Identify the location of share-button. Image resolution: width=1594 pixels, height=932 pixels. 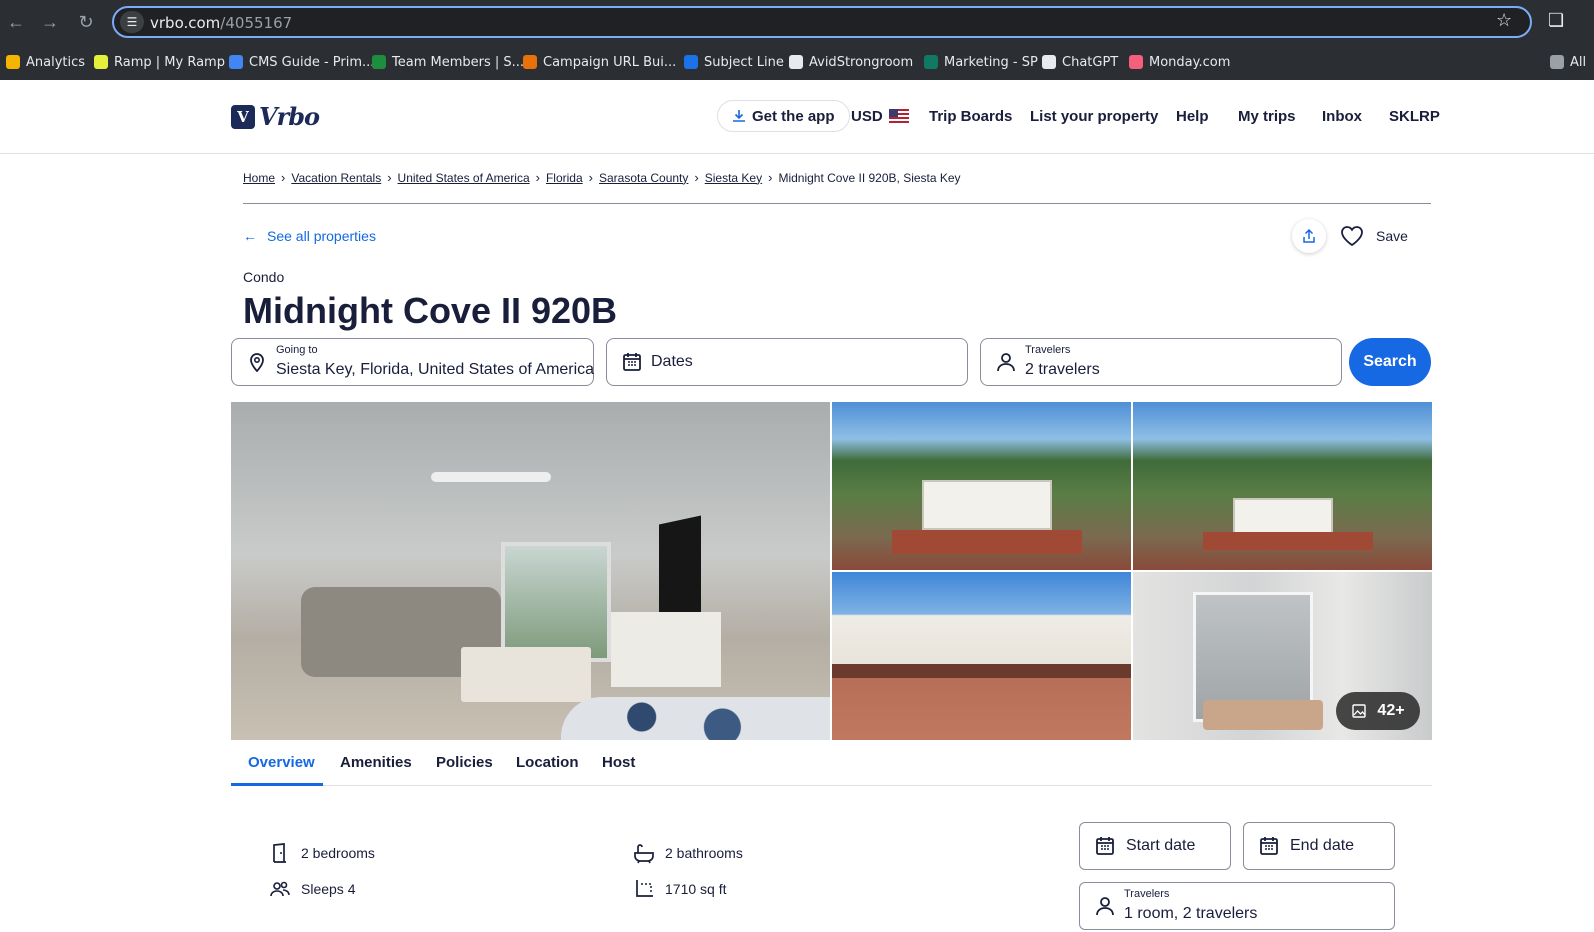
(1309, 236).